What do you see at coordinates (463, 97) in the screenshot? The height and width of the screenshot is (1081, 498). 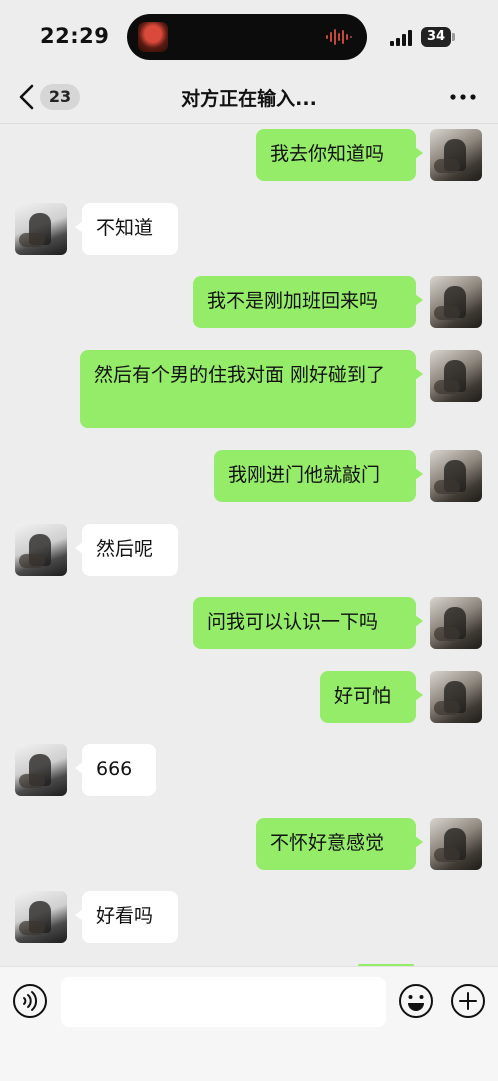 I see `more-icon` at bounding box center [463, 97].